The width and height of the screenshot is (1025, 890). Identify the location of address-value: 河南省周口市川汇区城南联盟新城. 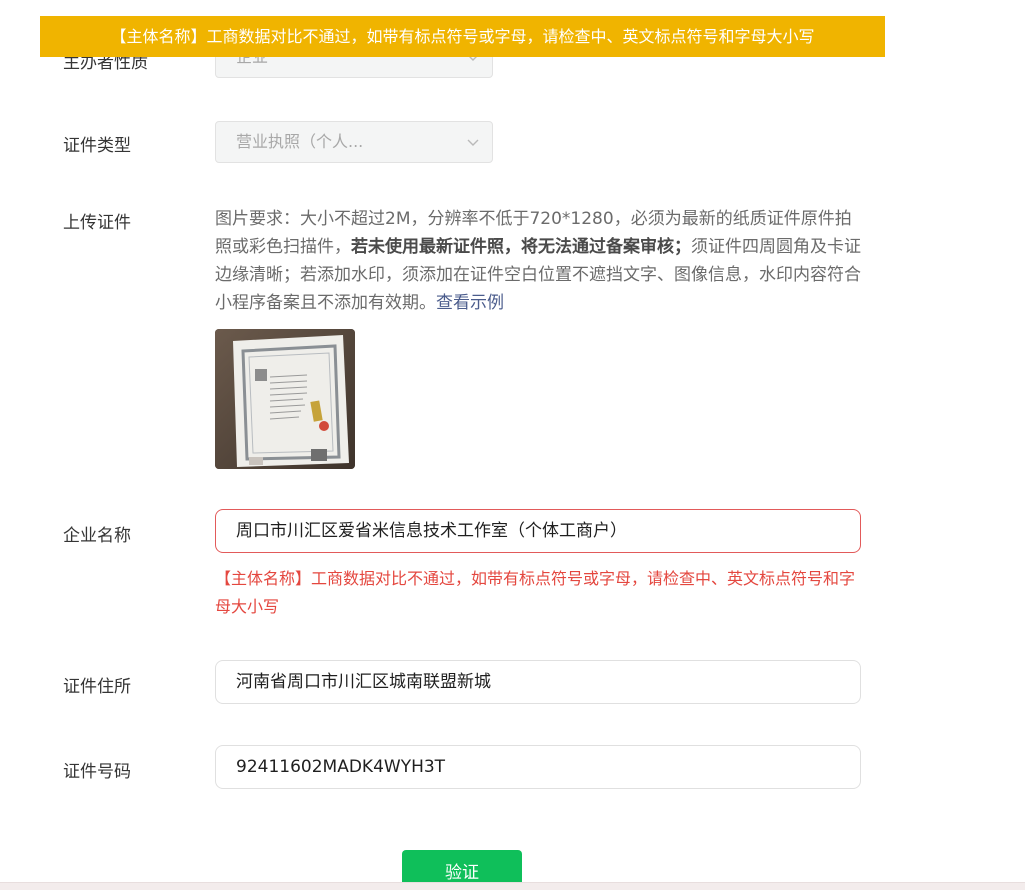
(363, 682).